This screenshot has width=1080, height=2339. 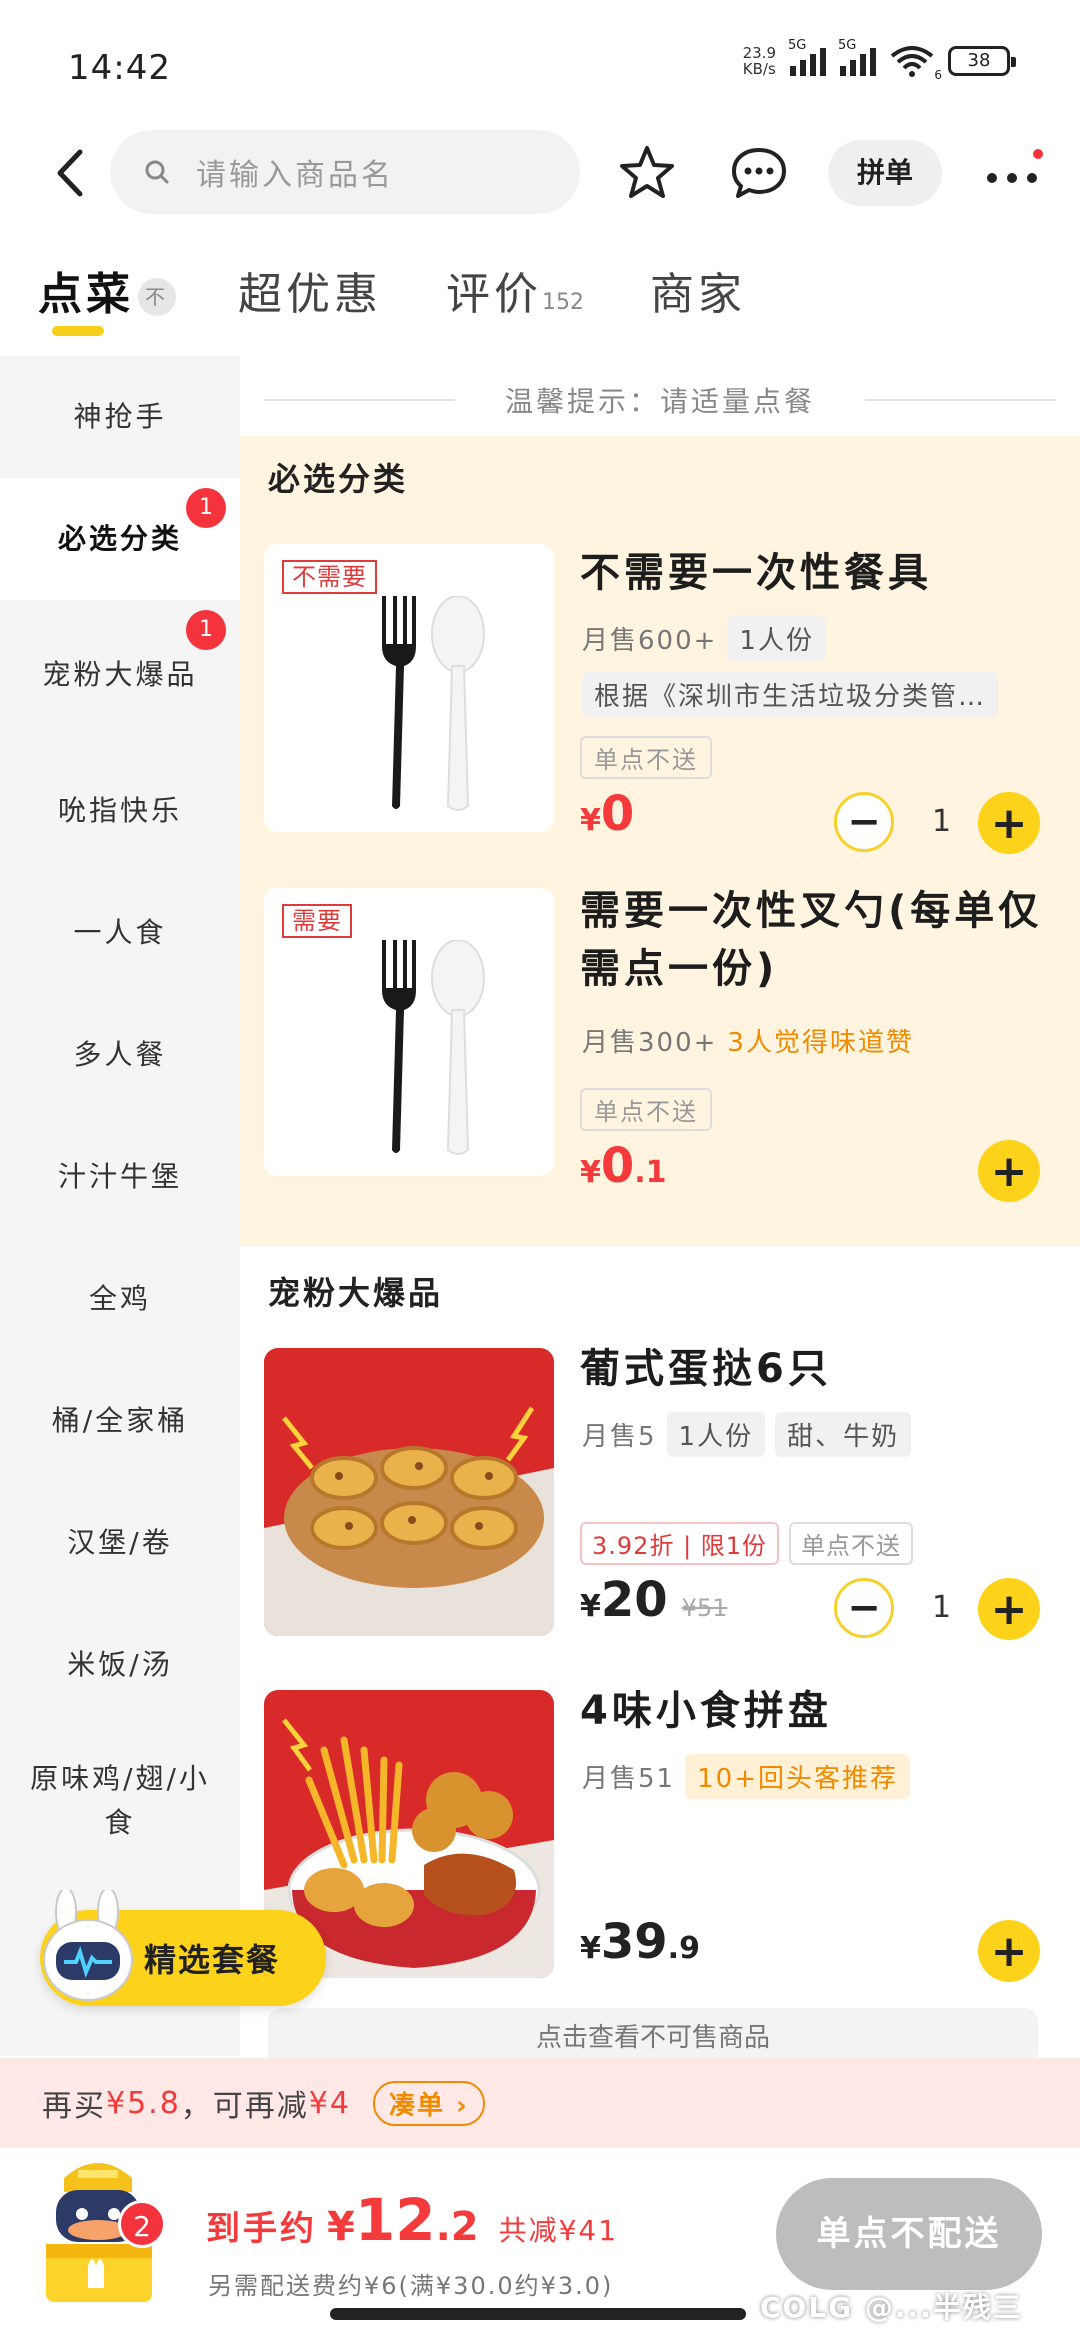 I want to click on praise-text: 3人觉得味道赞, so click(x=820, y=1043).